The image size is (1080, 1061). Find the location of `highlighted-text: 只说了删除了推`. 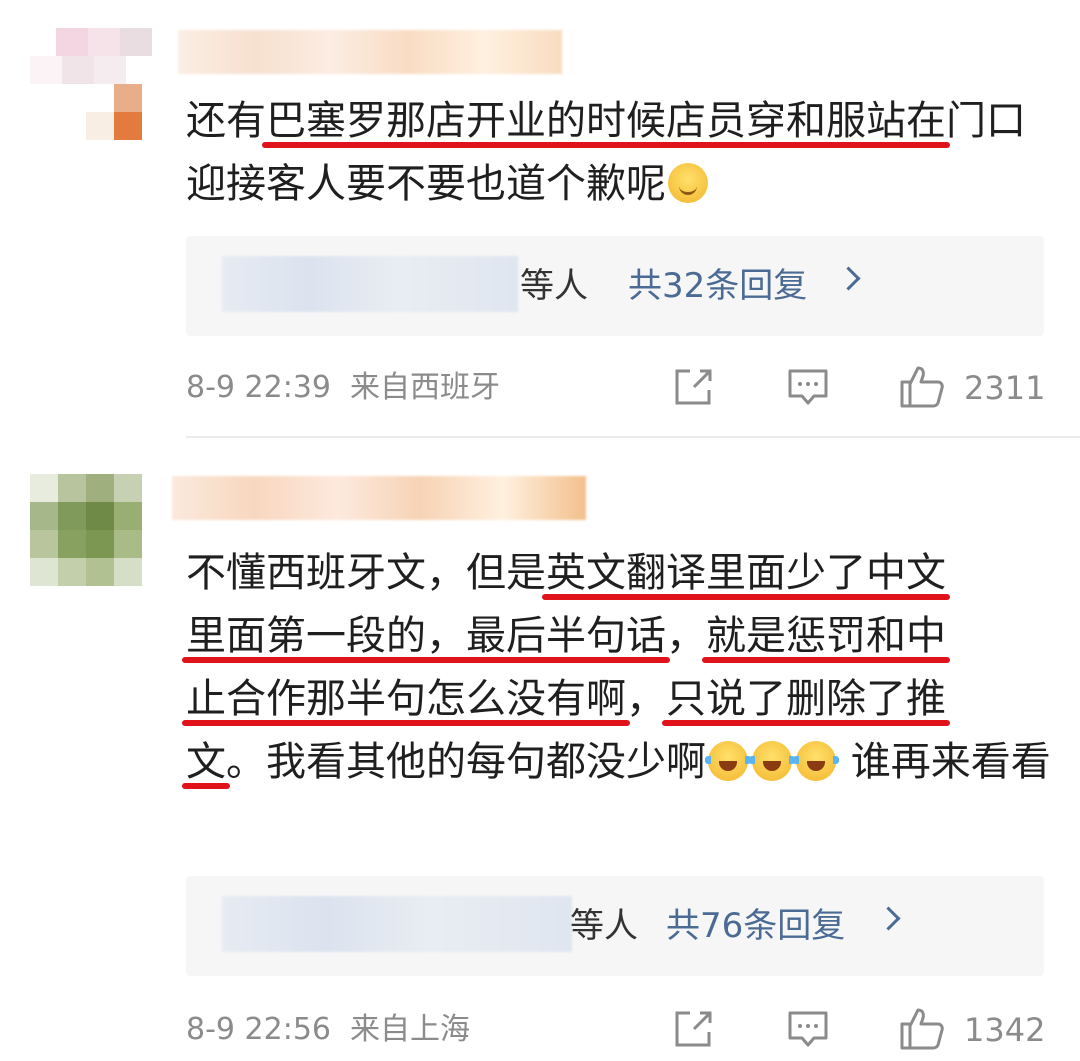

highlighted-text: 只说了删除了推 is located at coordinates (806, 701).